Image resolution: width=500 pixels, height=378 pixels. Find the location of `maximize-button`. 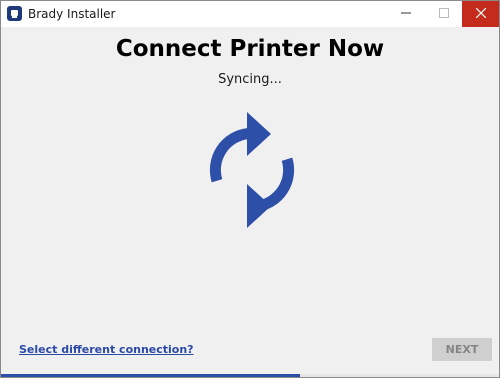

maximize-button is located at coordinates (444, 14).